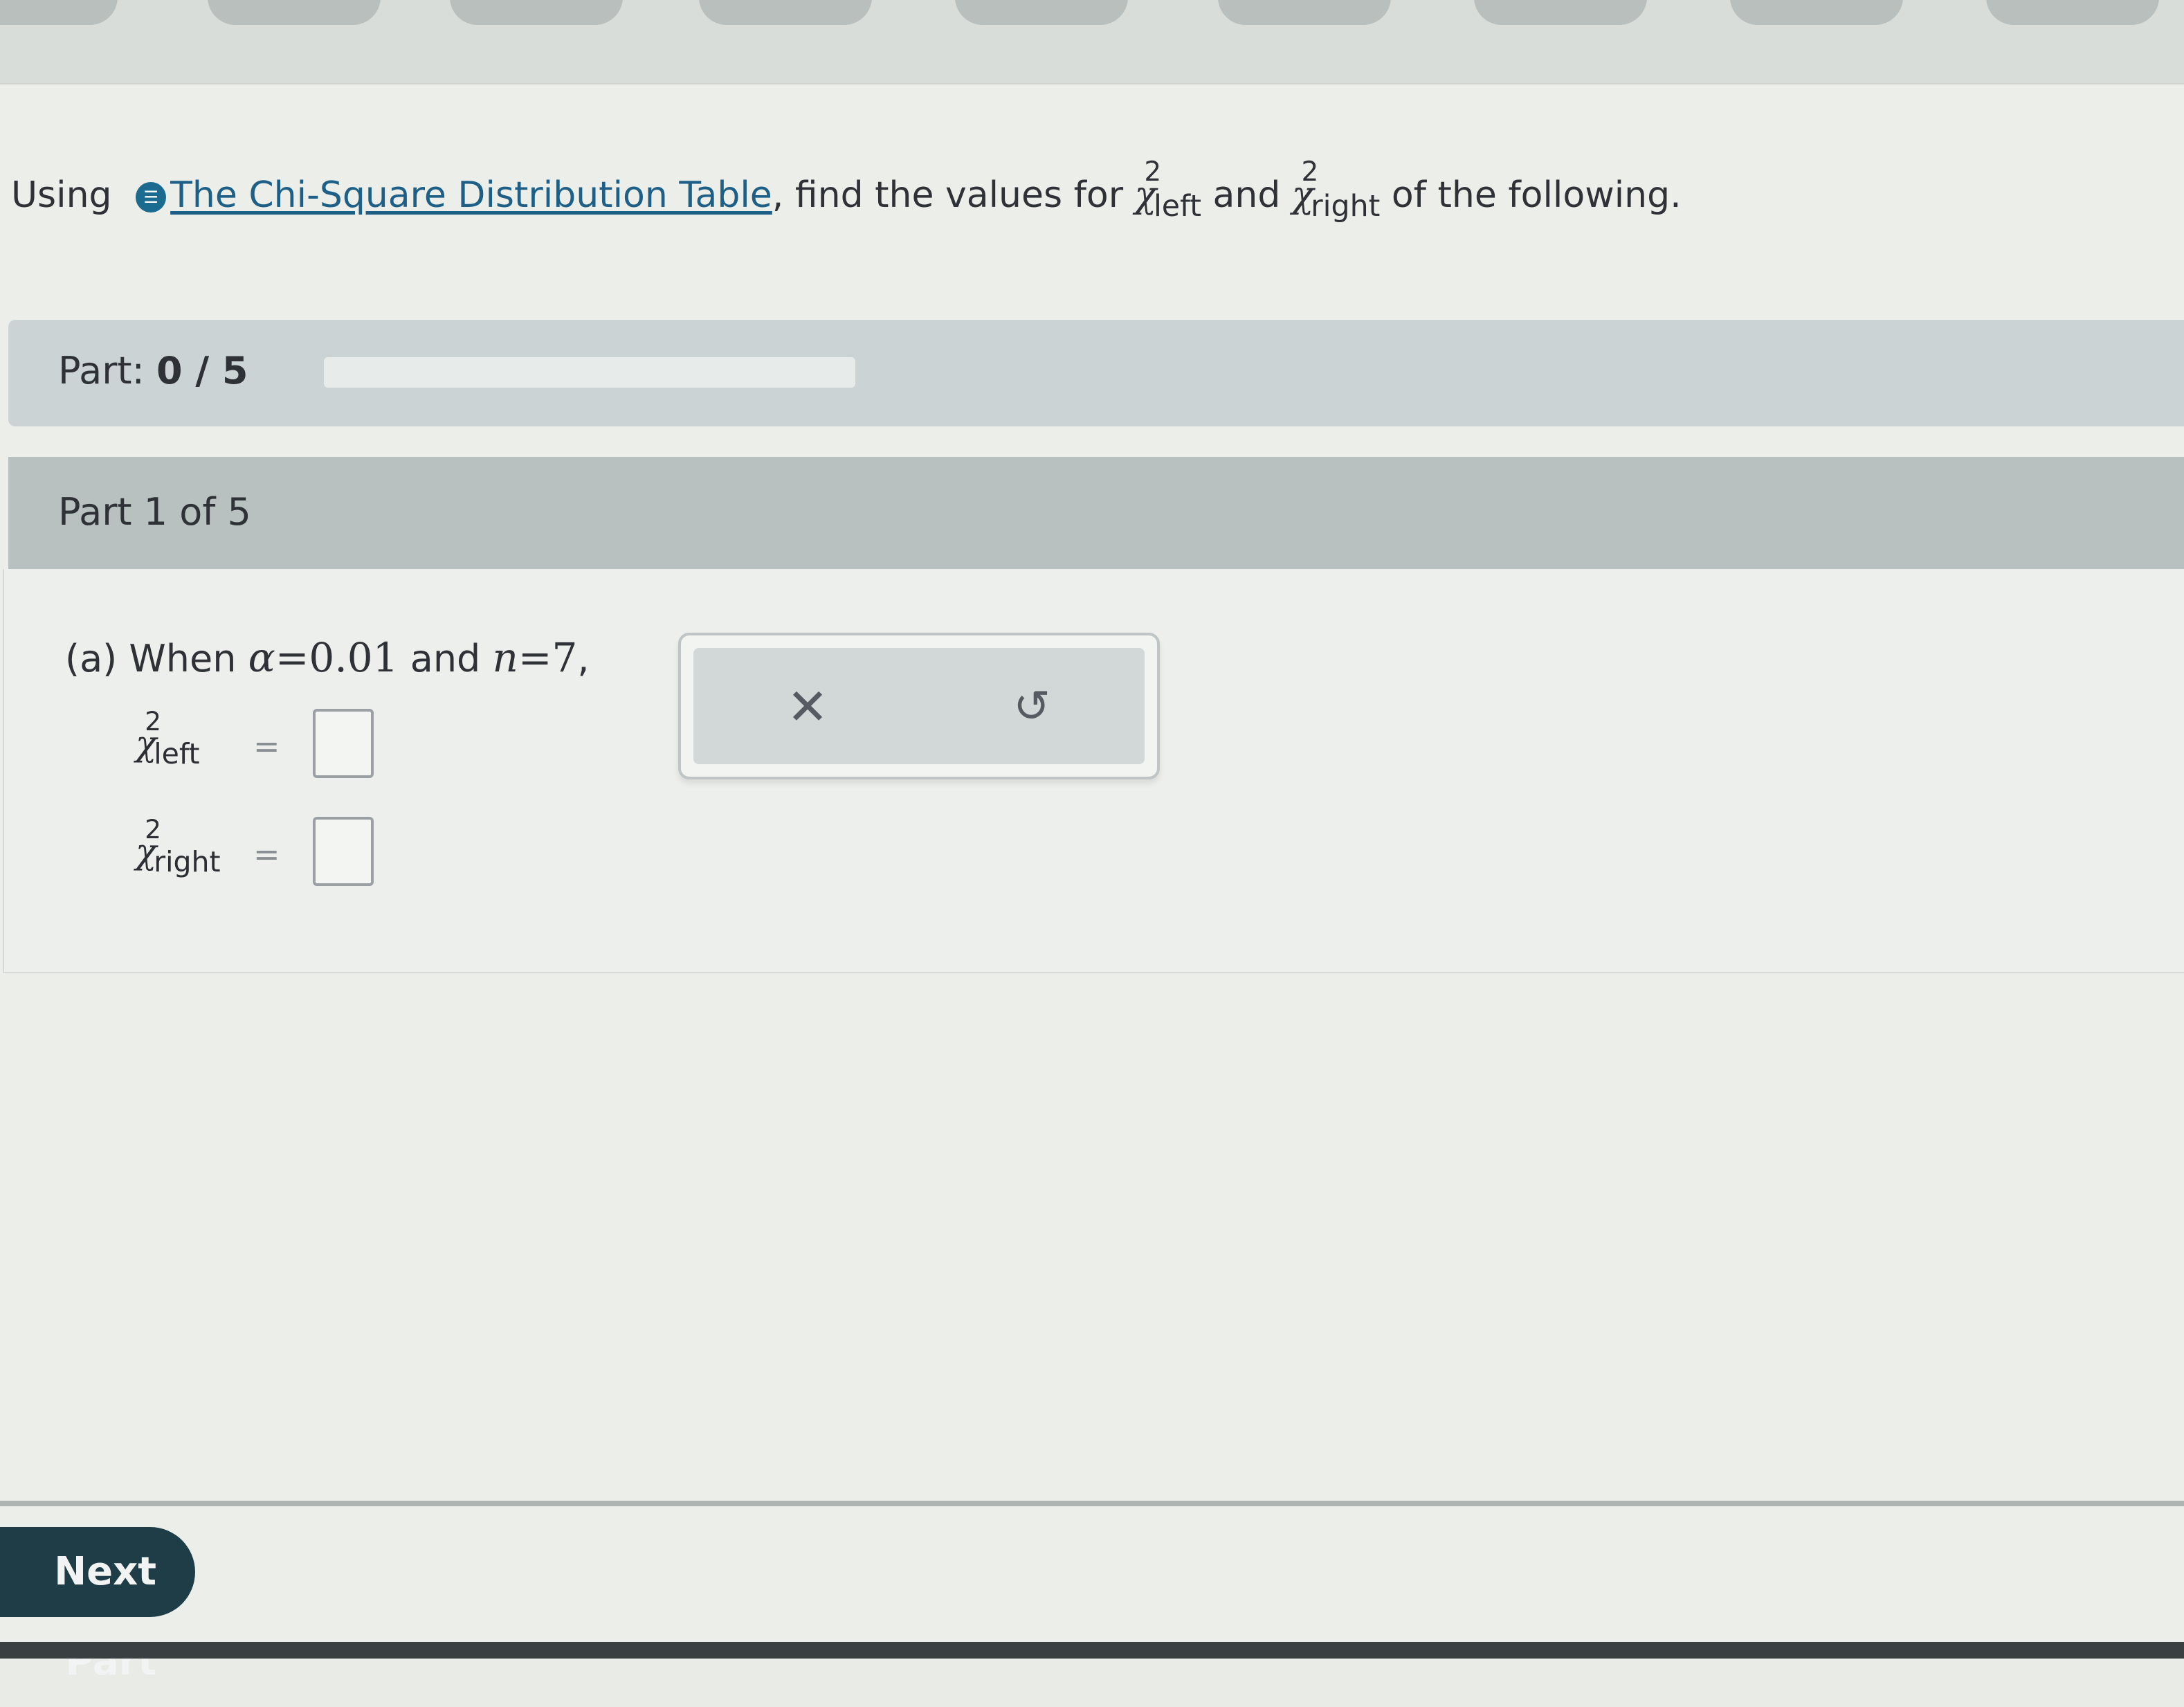 The image size is (2184, 1707). What do you see at coordinates (471, 195) in the screenshot?
I see `chi-square-table-link: The Chi-Square Distribution Table` at bounding box center [471, 195].